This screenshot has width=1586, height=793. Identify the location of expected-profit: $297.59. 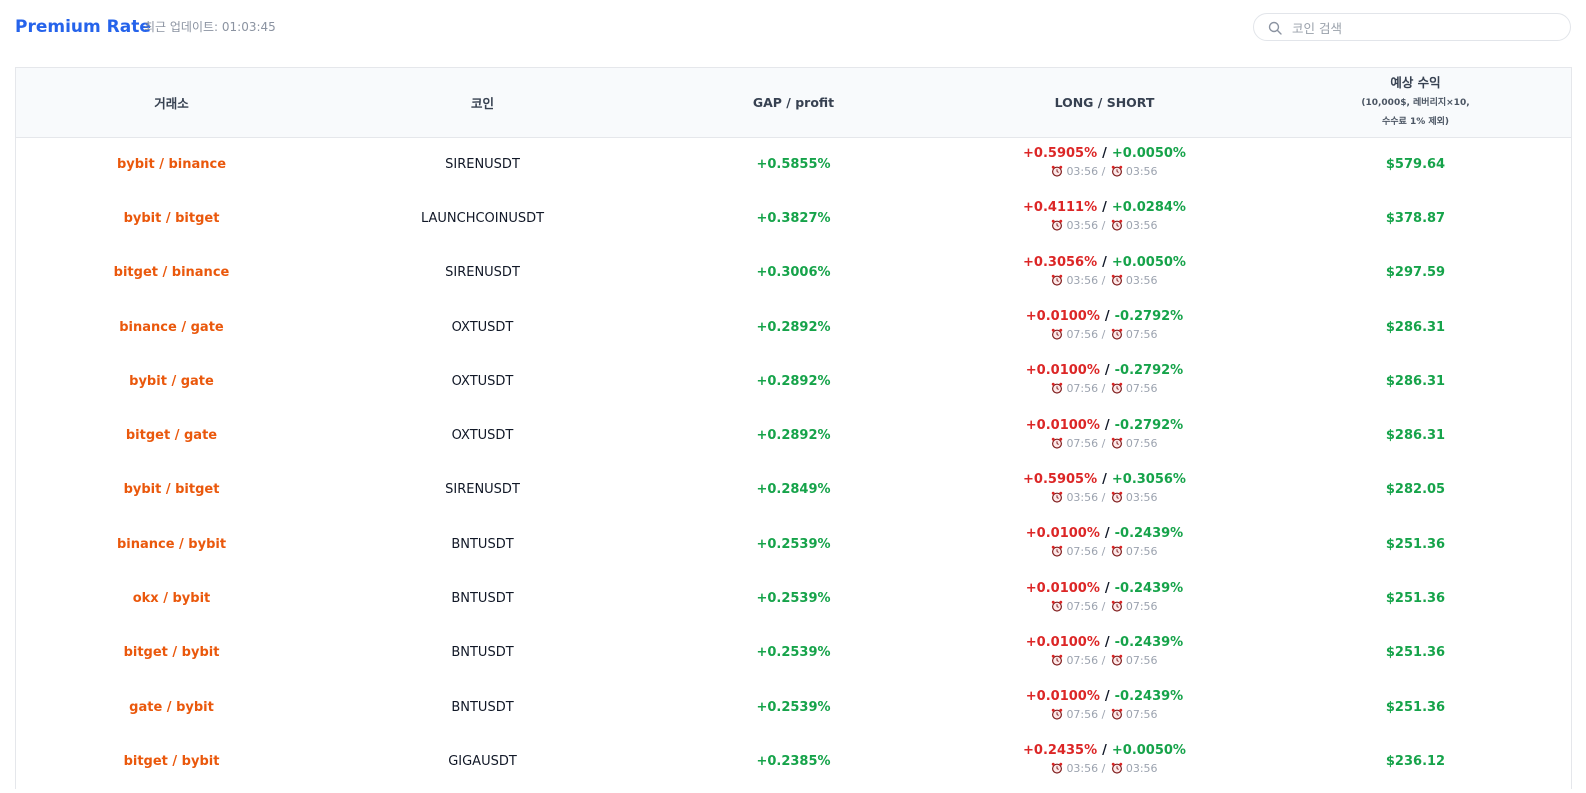
(1415, 273).